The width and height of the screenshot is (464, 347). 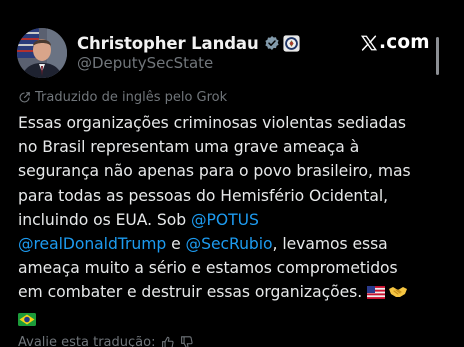 What do you see at coordinates (404, 42) in the screenshot?
I see `x-domain-text: .com` at bounding box center [404, 42].